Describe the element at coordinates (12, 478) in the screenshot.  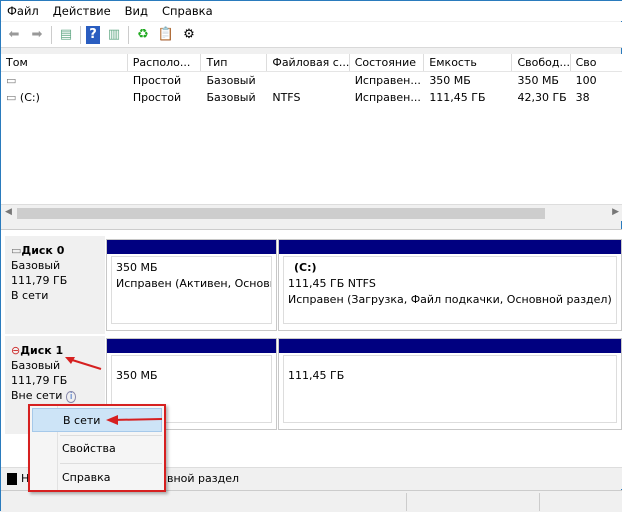
I see `unallocated-swatch` at that location.